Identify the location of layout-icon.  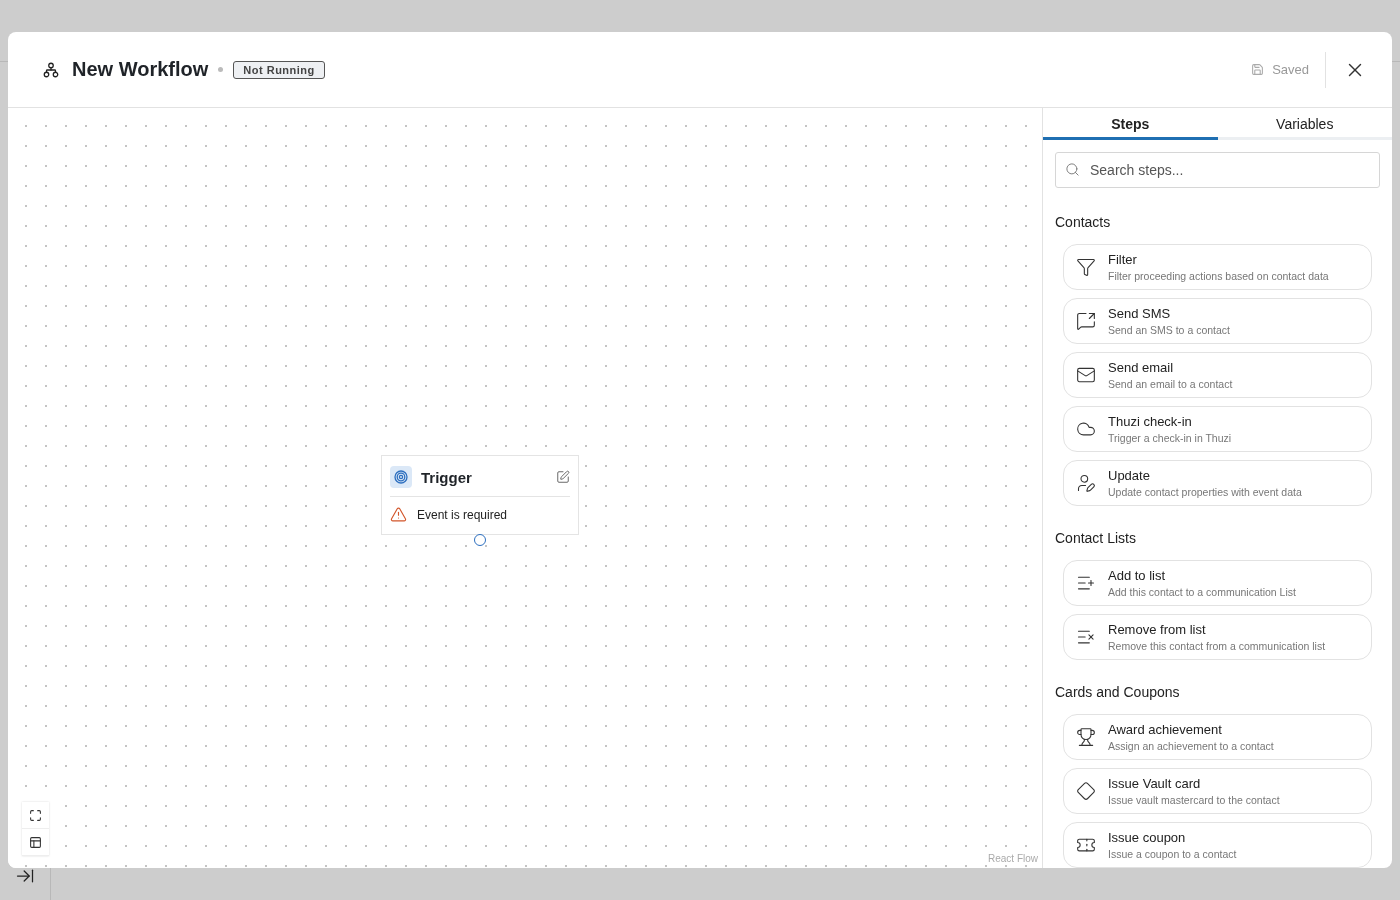
(35, 842).